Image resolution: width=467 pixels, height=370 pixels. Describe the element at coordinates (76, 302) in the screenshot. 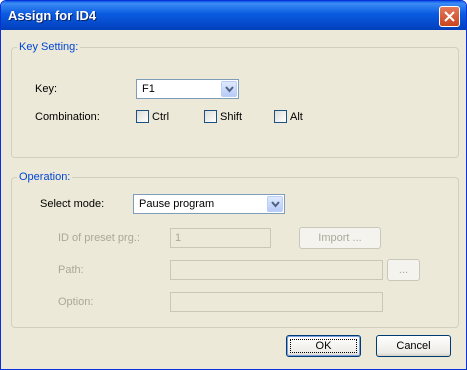

I see `option-label: Option:` at that location.